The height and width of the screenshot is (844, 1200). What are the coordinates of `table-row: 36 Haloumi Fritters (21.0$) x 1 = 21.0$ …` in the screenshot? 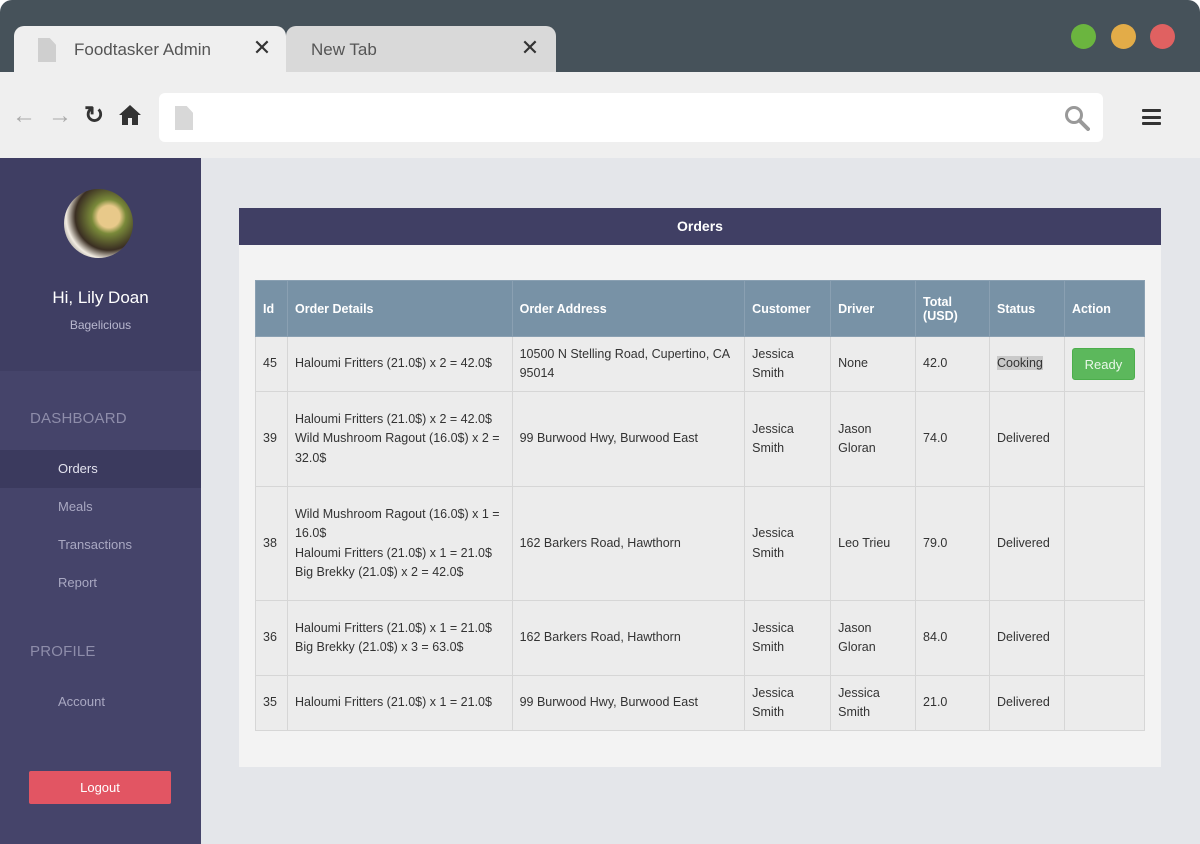 It's located at (700, 638).